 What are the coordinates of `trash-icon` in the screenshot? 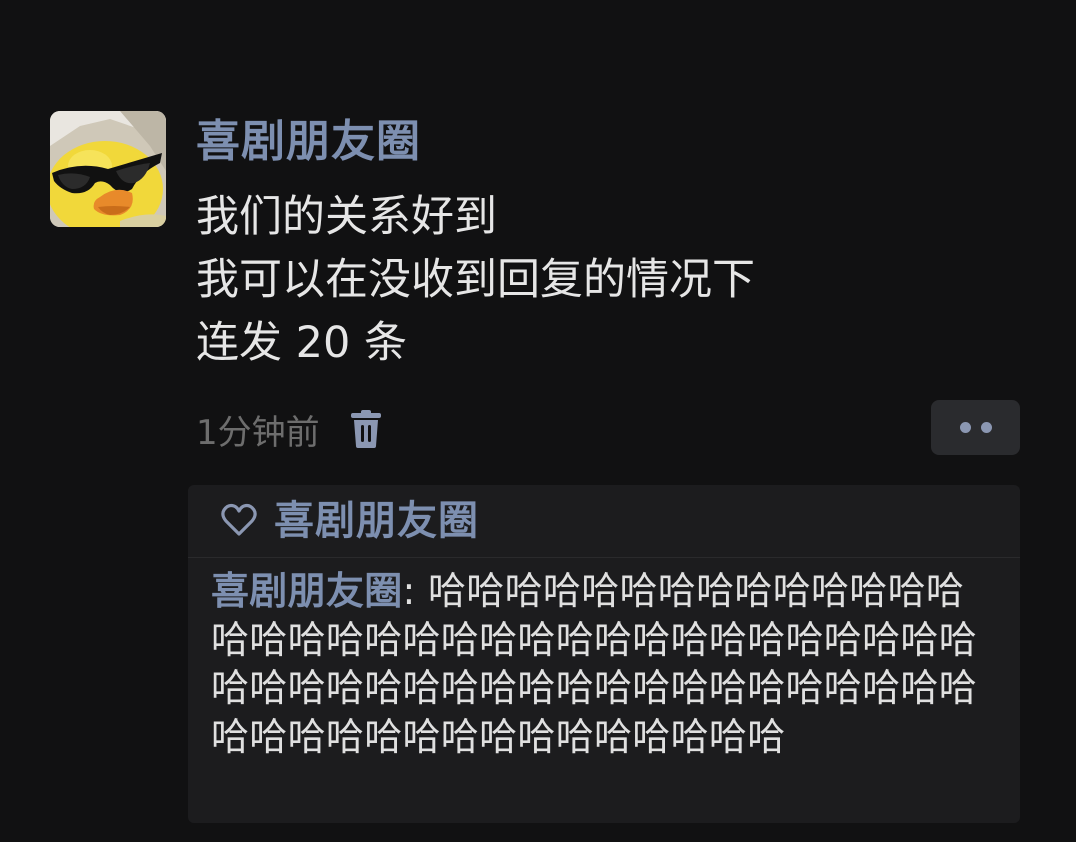 It's located at (366, 429).